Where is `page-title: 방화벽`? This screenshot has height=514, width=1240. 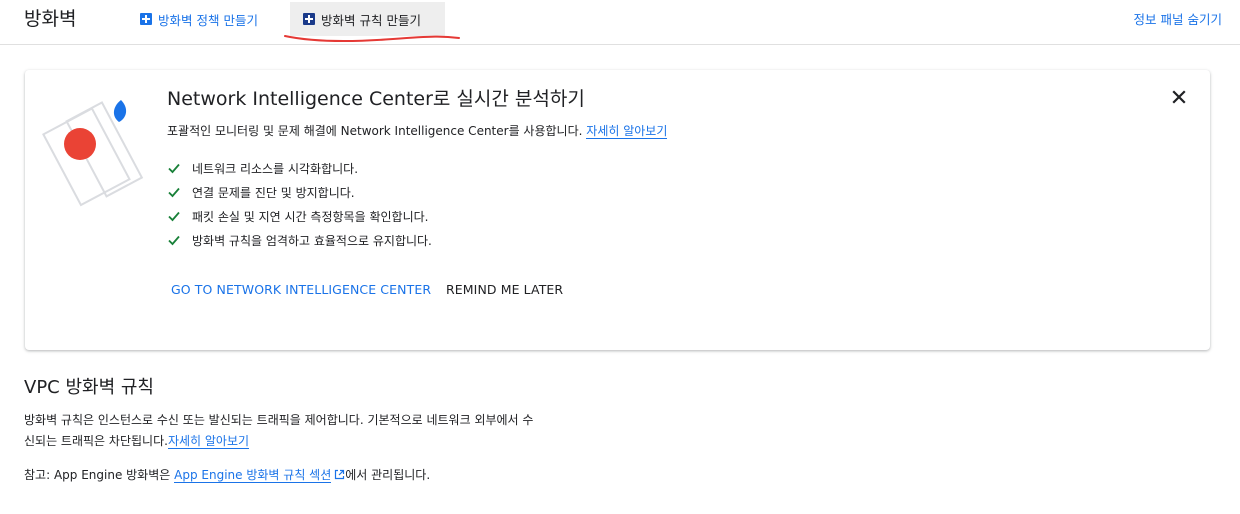
page-title: 방화벽 is located at coordinates (50, 19).